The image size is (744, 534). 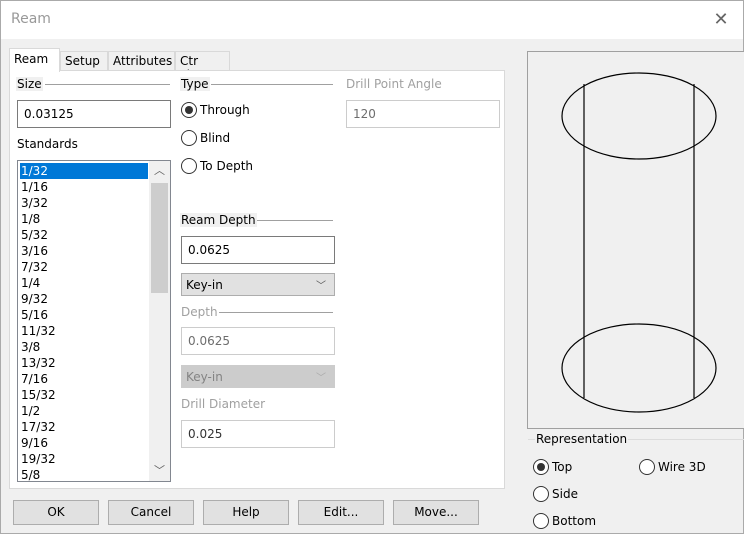 I want to click on list-item: 19/32, so click(x=84, y=459).